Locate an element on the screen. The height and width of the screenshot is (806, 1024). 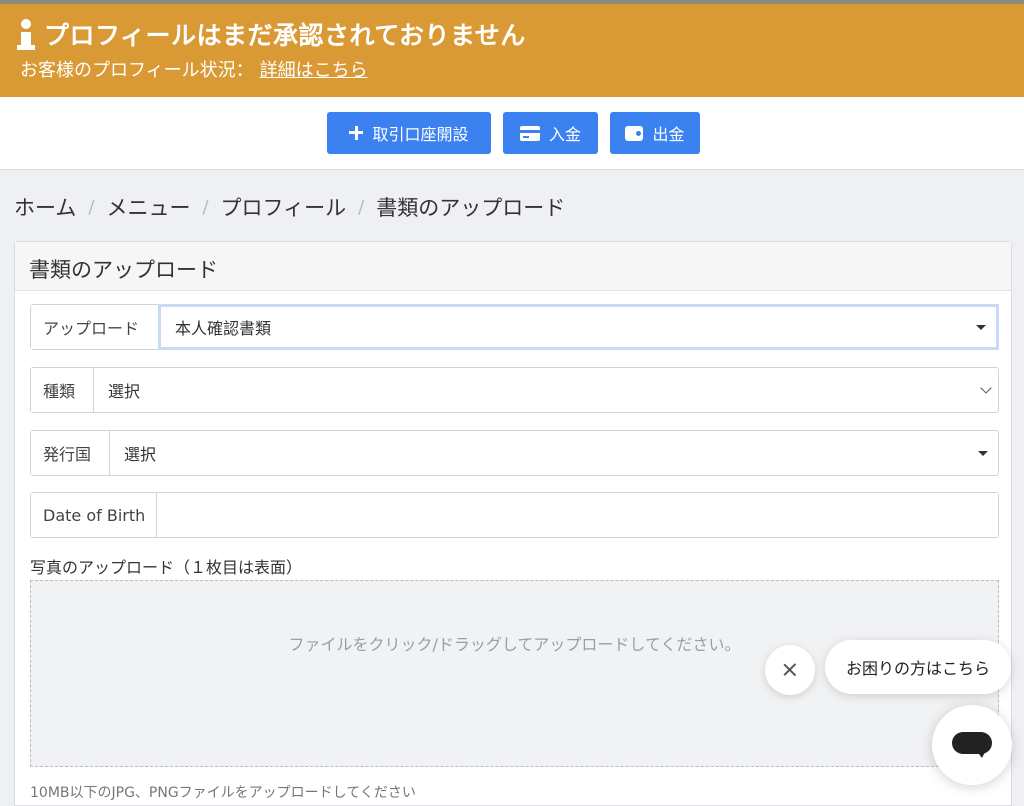
deposit-button: 入金 is located at coordinates (550, 133).